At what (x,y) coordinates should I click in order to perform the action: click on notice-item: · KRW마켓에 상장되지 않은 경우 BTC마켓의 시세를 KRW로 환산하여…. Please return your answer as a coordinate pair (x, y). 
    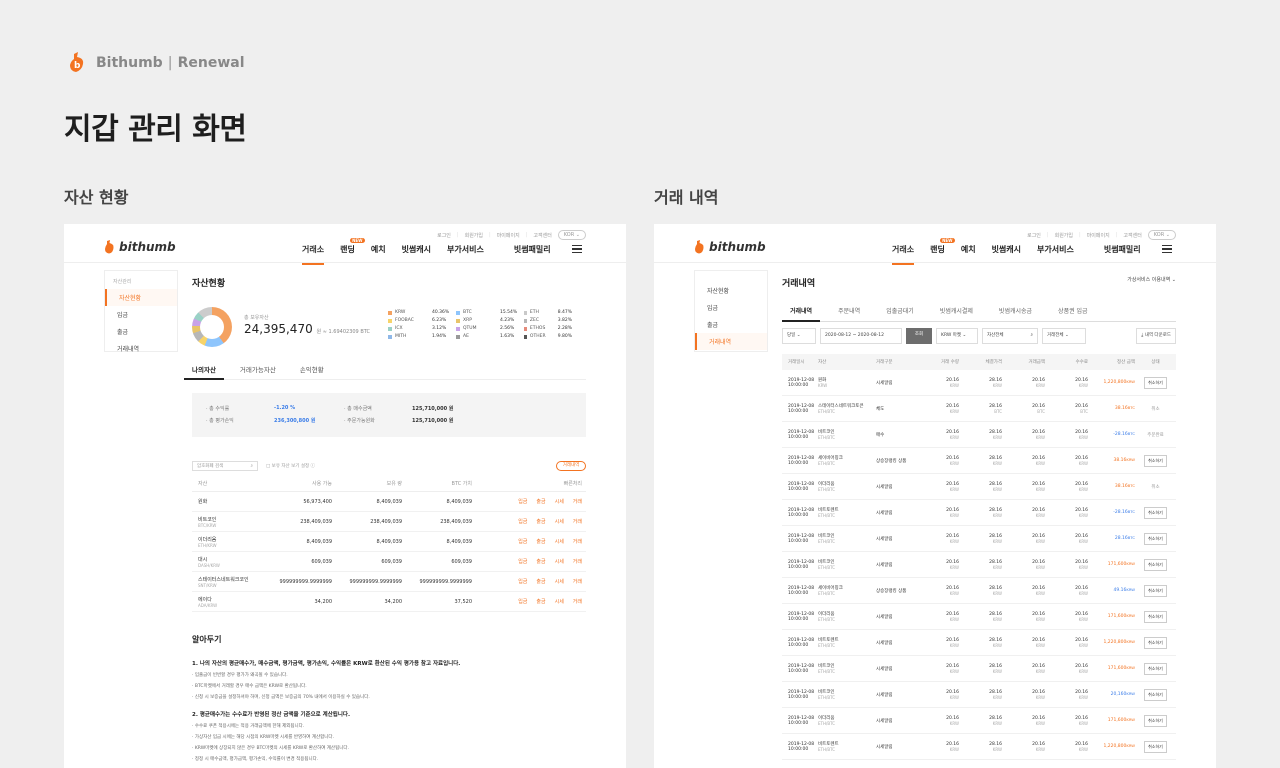
    Looking at the image, I should click on (270, 748).